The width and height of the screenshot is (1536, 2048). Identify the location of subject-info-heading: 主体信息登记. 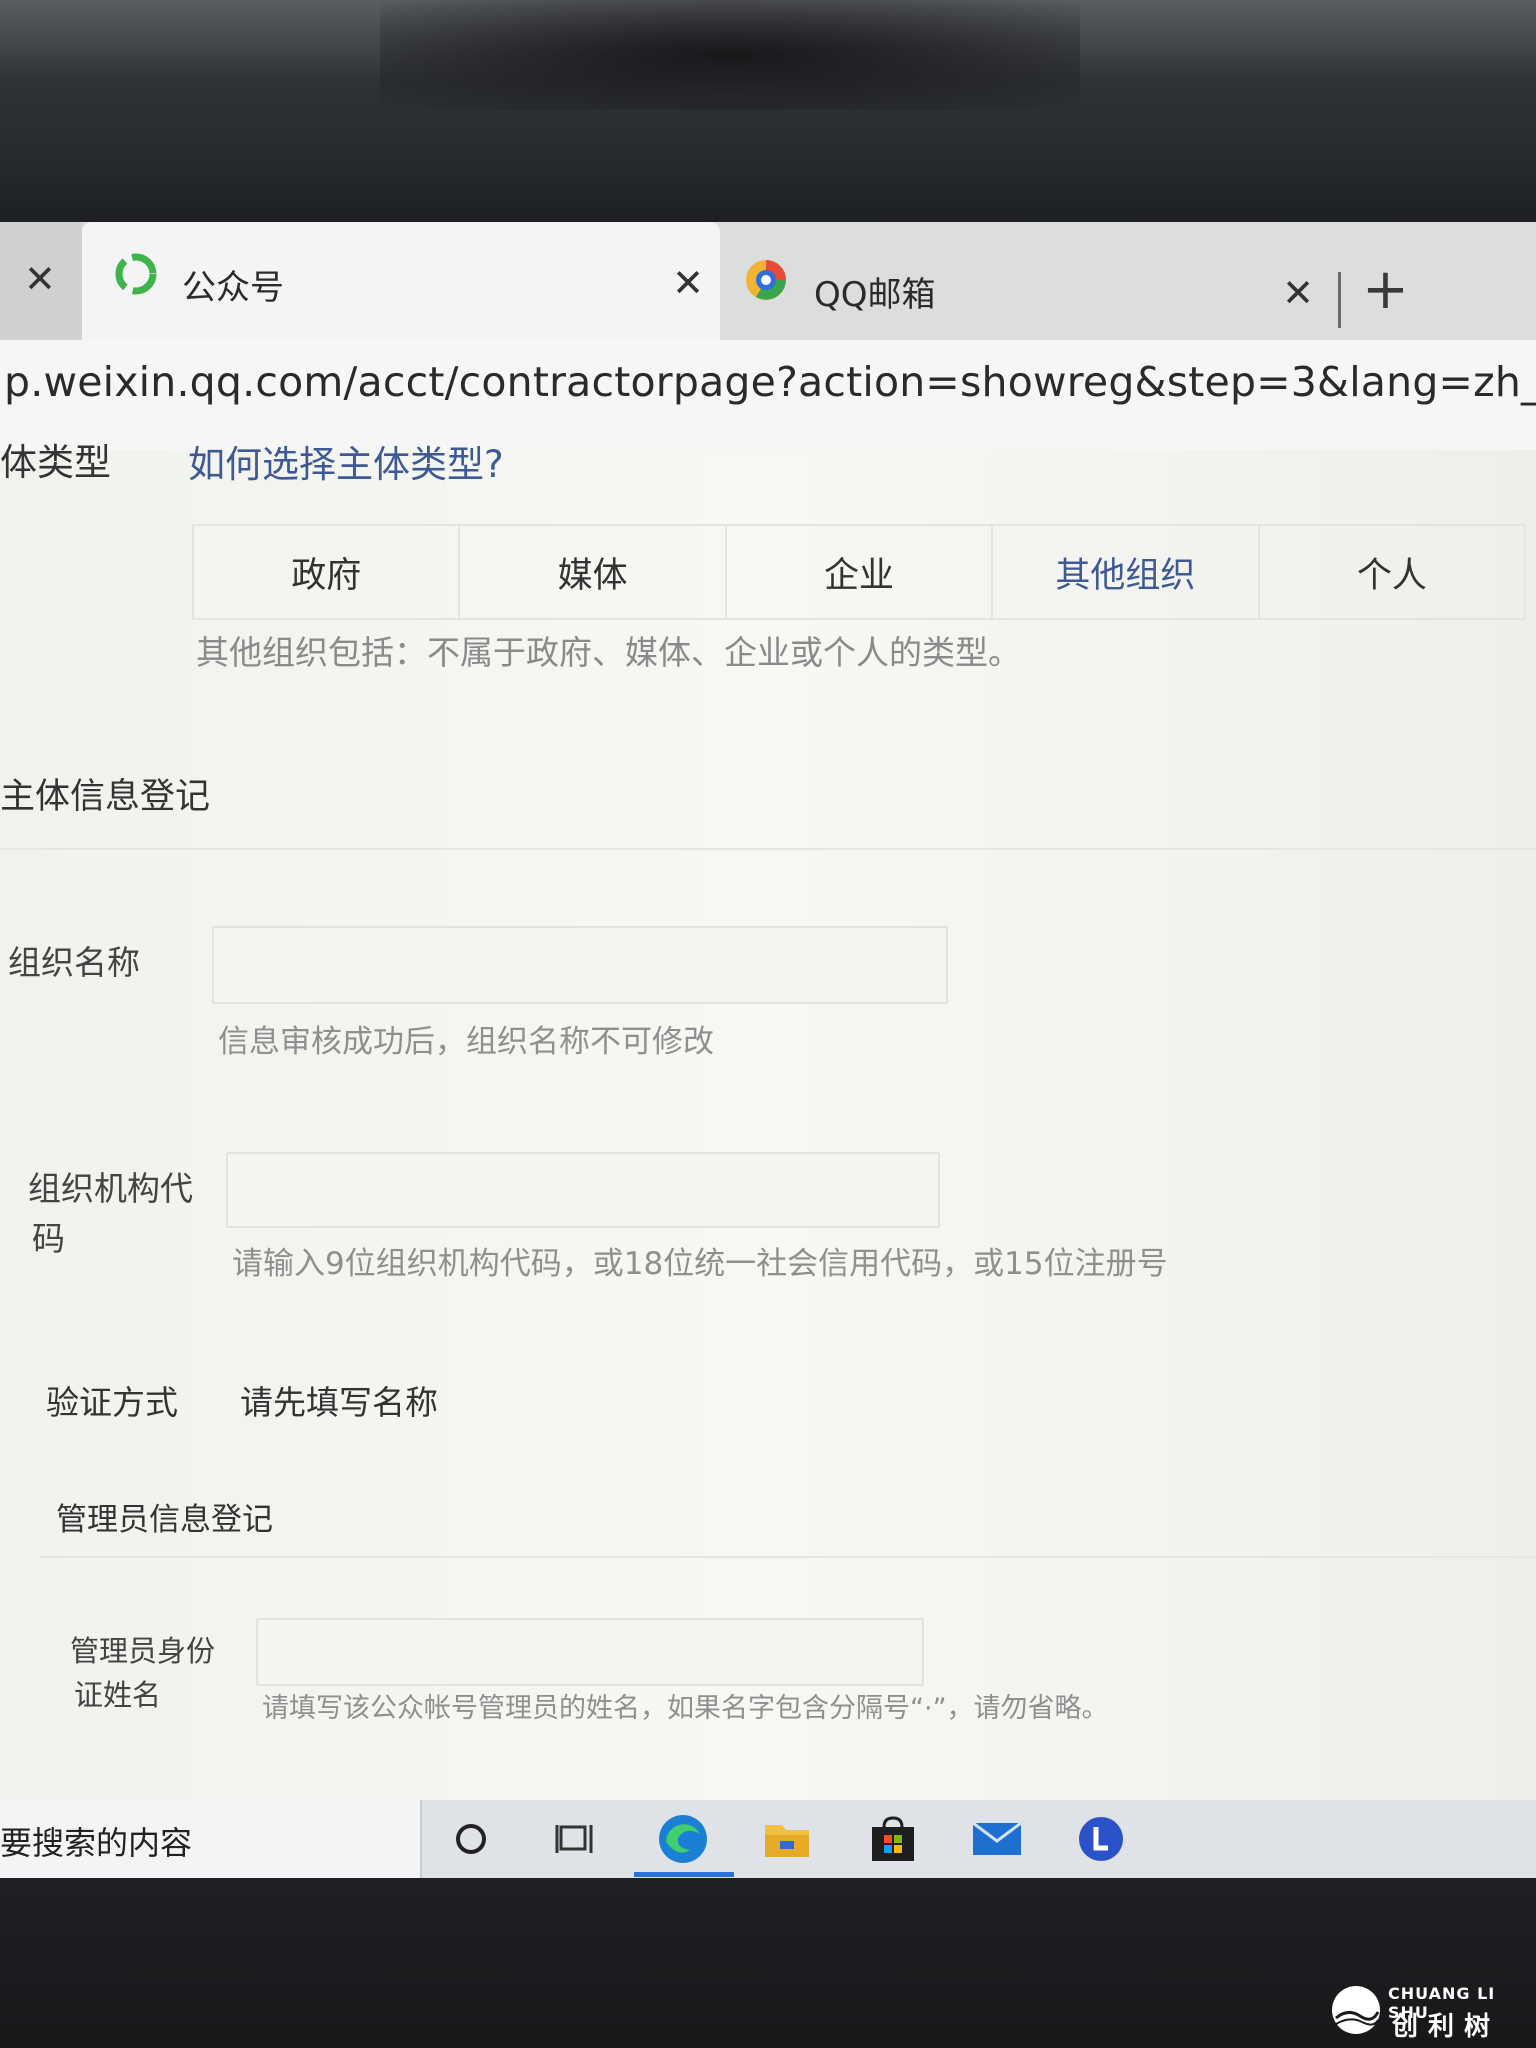
(105, 797).